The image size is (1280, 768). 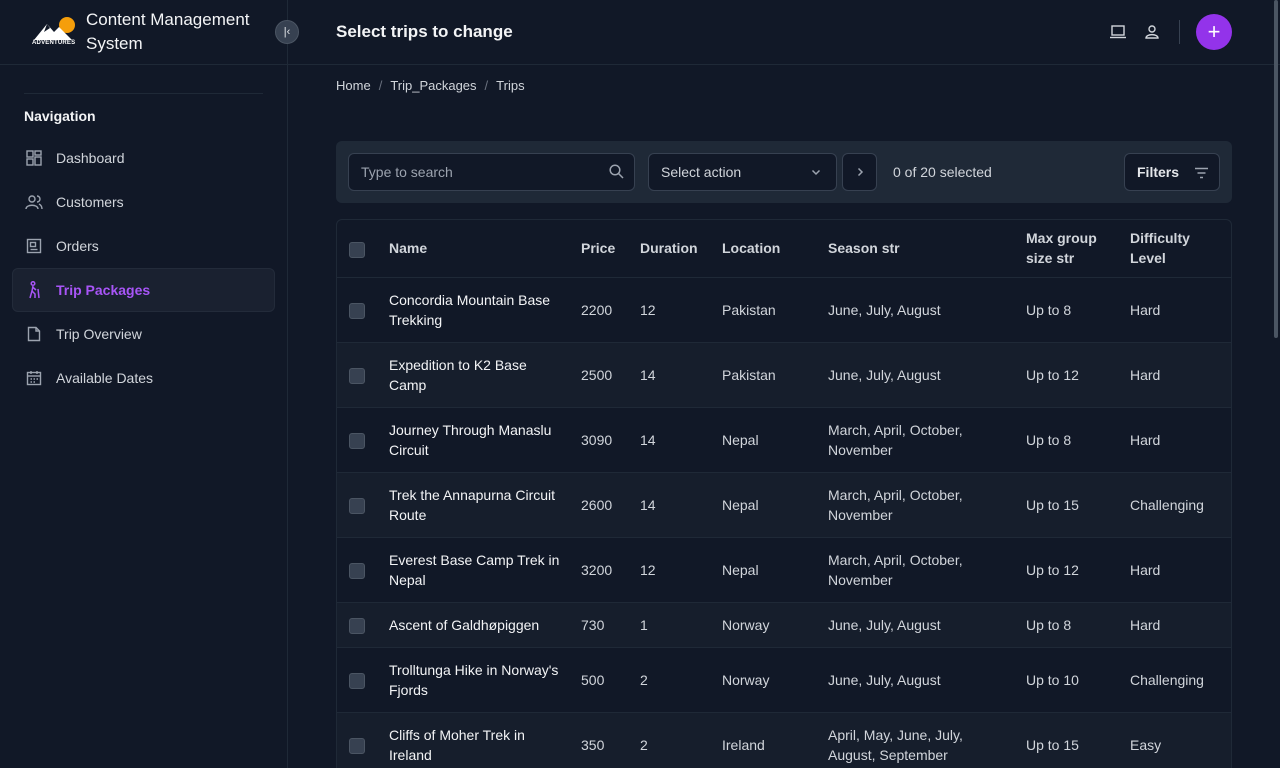 What do you see at coordinates (60, 116) in the screenshot?
I see `nav-title: Navigation` at bounding box center [60, 116].